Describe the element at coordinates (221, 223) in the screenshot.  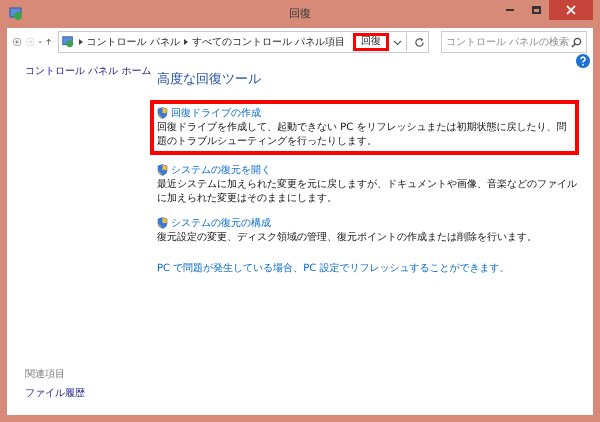
I see `tool-link: システムの復元の構成` at that location.